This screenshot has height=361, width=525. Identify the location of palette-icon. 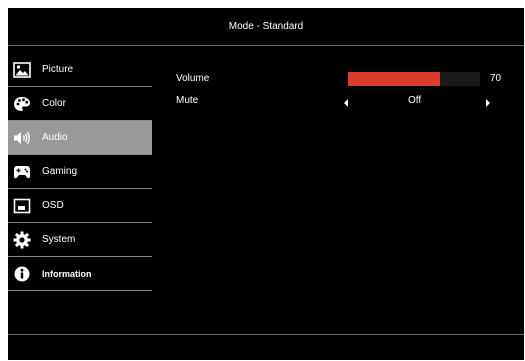
(22, 104).